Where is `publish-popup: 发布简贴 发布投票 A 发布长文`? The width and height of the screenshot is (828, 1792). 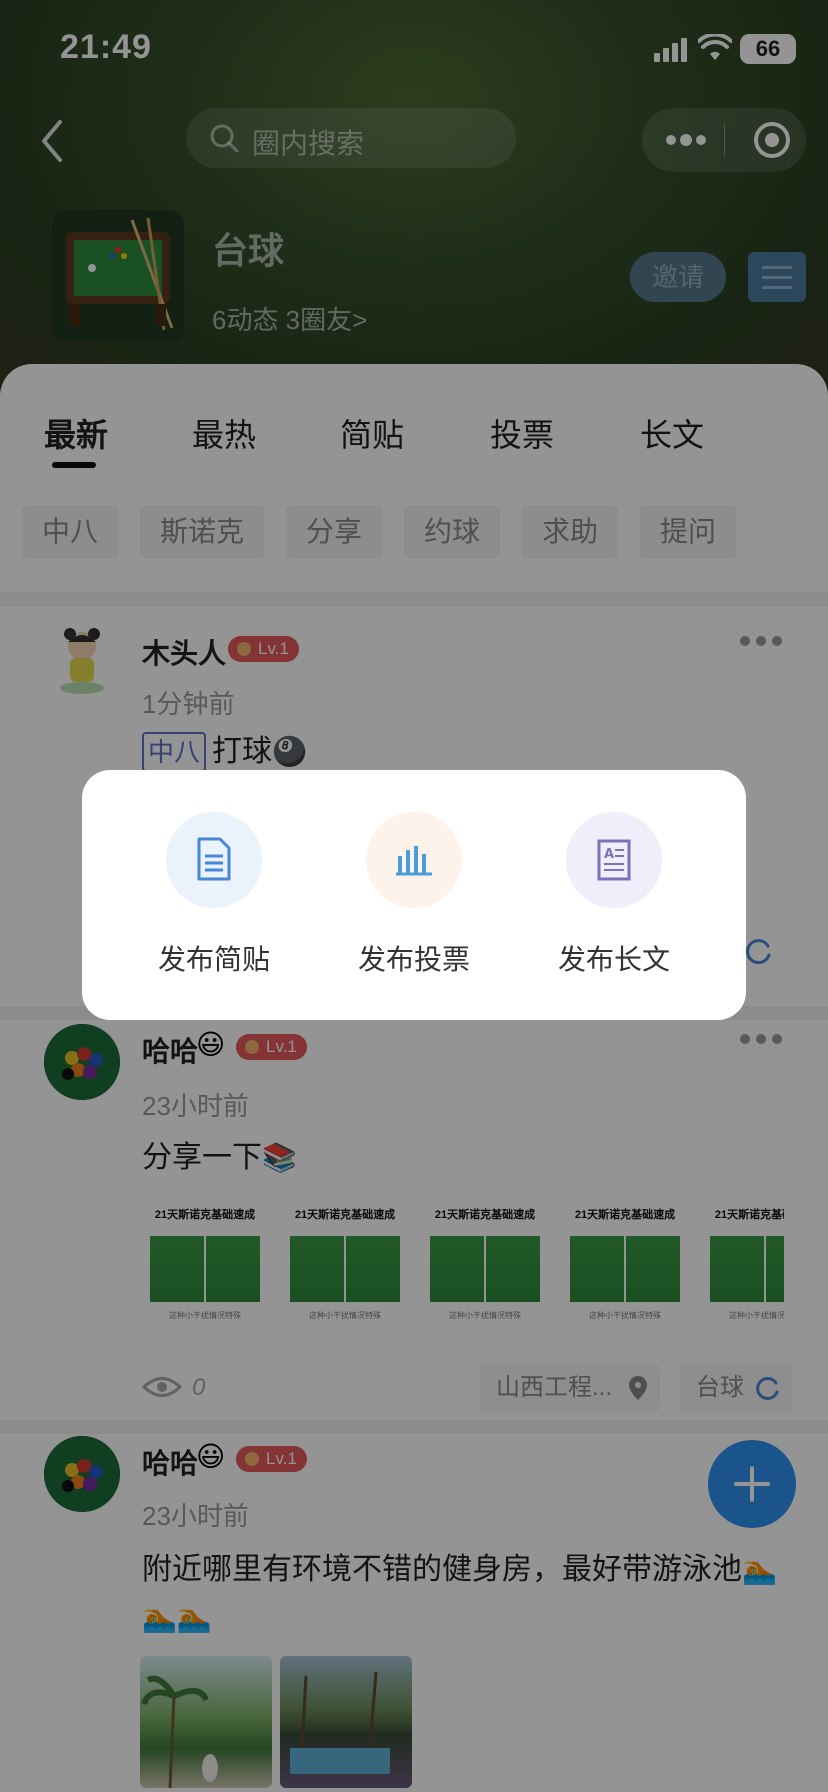 publish-popup: 发布简贴 发布投票 A 发布长文 is located at coordinates (414, 895).